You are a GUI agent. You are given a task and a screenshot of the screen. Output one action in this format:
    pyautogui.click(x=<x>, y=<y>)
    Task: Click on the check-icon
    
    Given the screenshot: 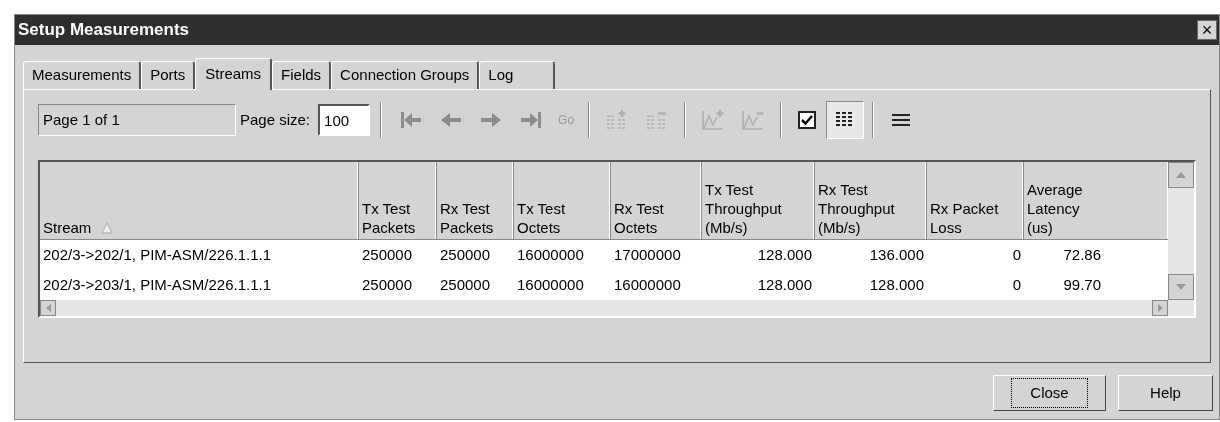 What is the action you would take?
    pyautogui.click(x=807, y=120)
    